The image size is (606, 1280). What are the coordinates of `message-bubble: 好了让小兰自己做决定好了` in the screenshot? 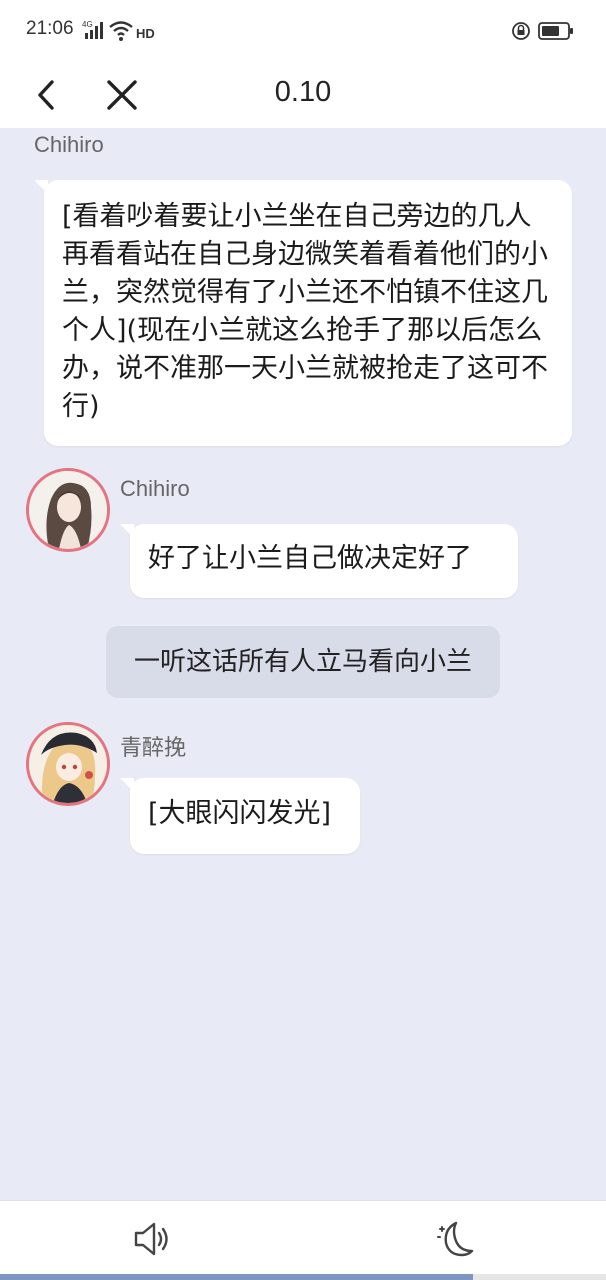 It's located at (319, 561).